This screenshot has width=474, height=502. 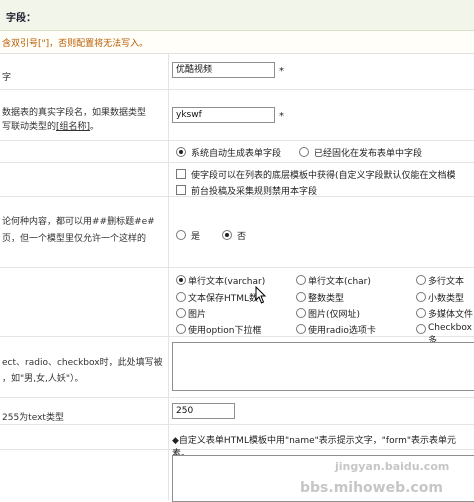 I want to click on max-length-label: 255为text类型, so click(x=33, y=418).